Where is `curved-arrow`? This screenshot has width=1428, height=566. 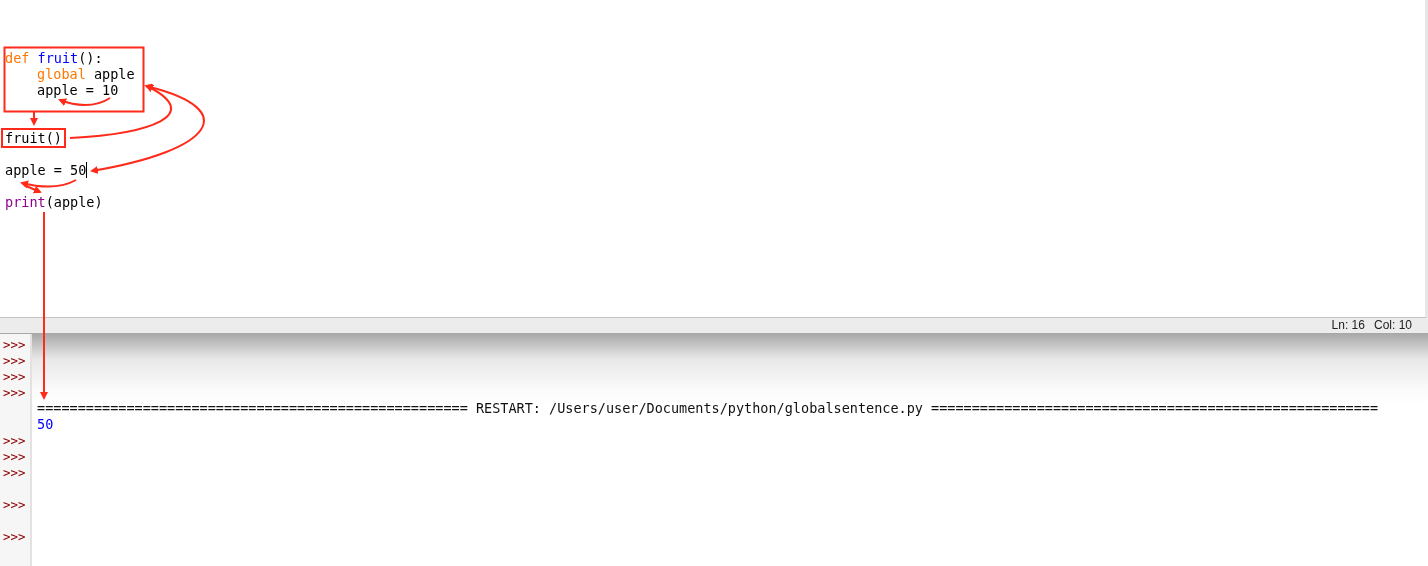 curved-arrow is located at coordinates (48, 184).